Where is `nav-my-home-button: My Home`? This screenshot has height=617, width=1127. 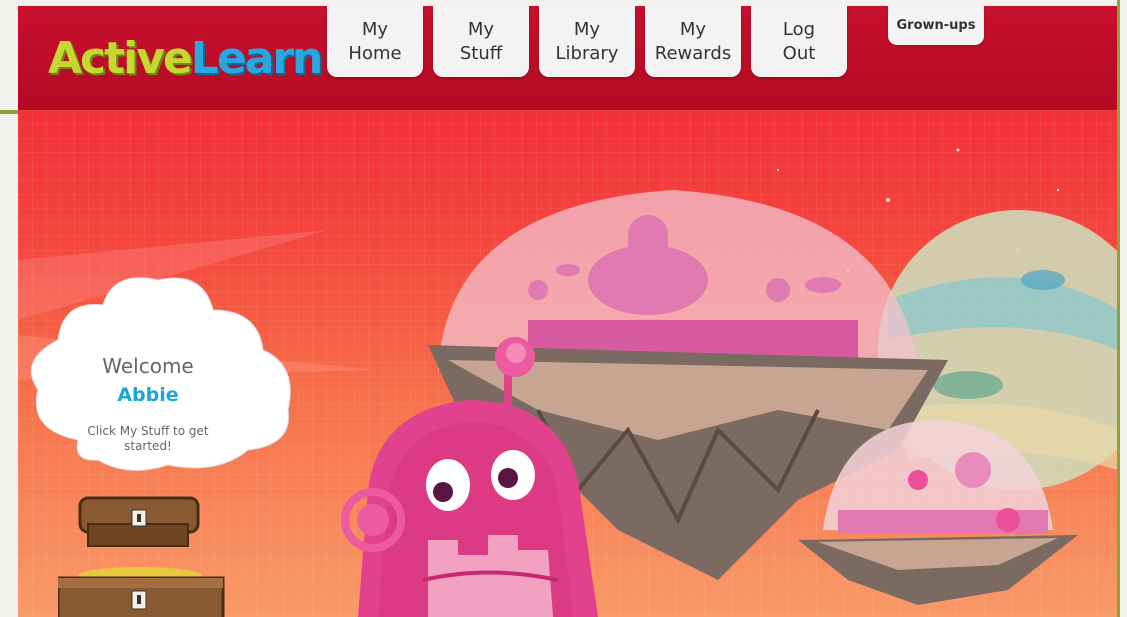
nav-my-home-button: My Home is located at coordinates (375, 41).